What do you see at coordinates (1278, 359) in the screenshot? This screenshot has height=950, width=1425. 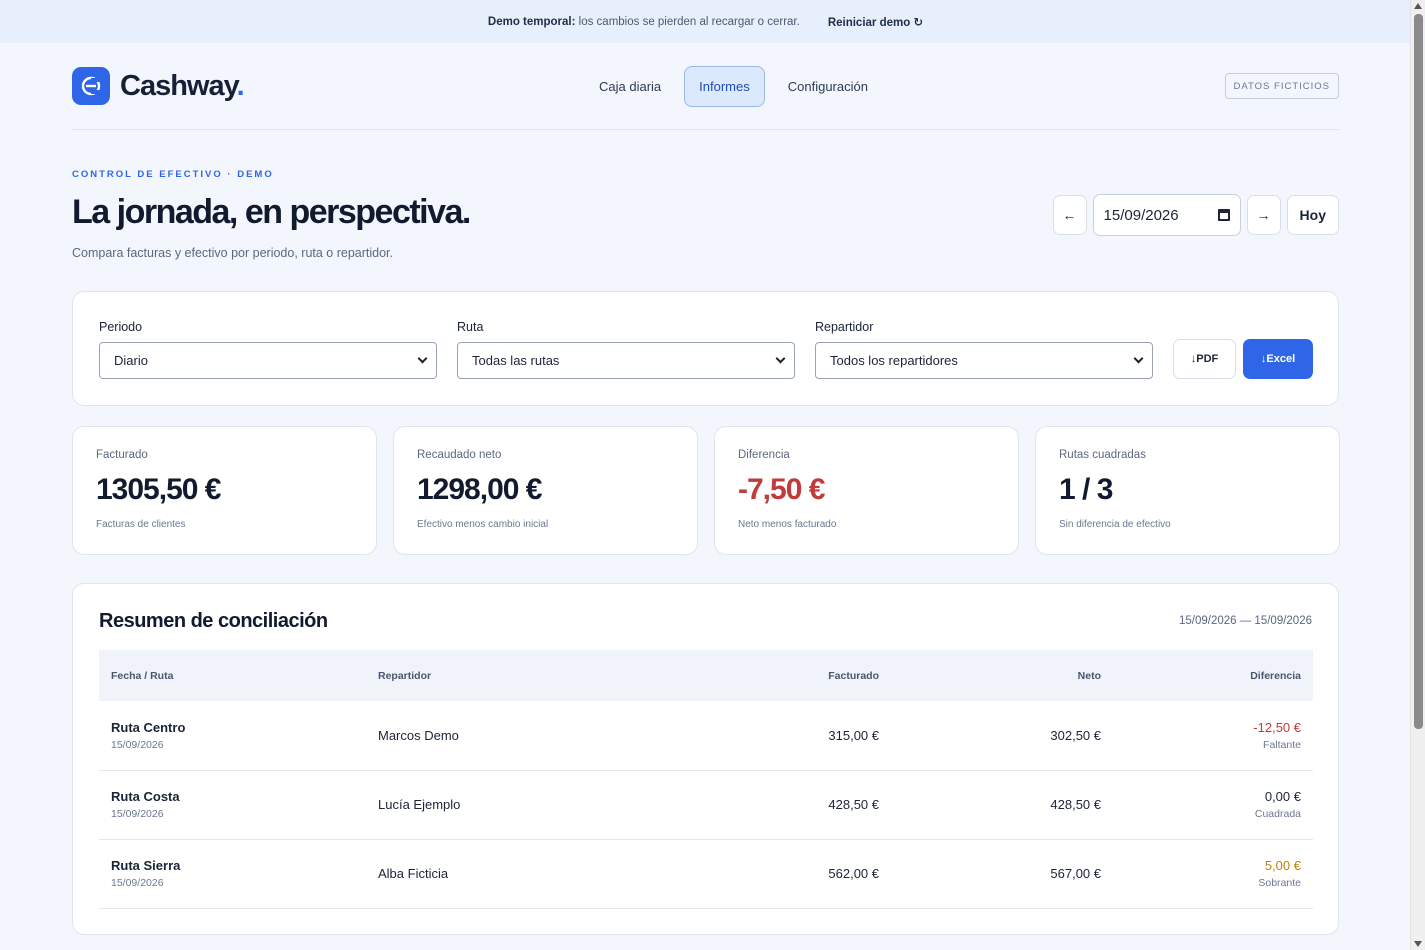 I see `export-excel-button: ↓Excel` at bounding box center [1278, 359].